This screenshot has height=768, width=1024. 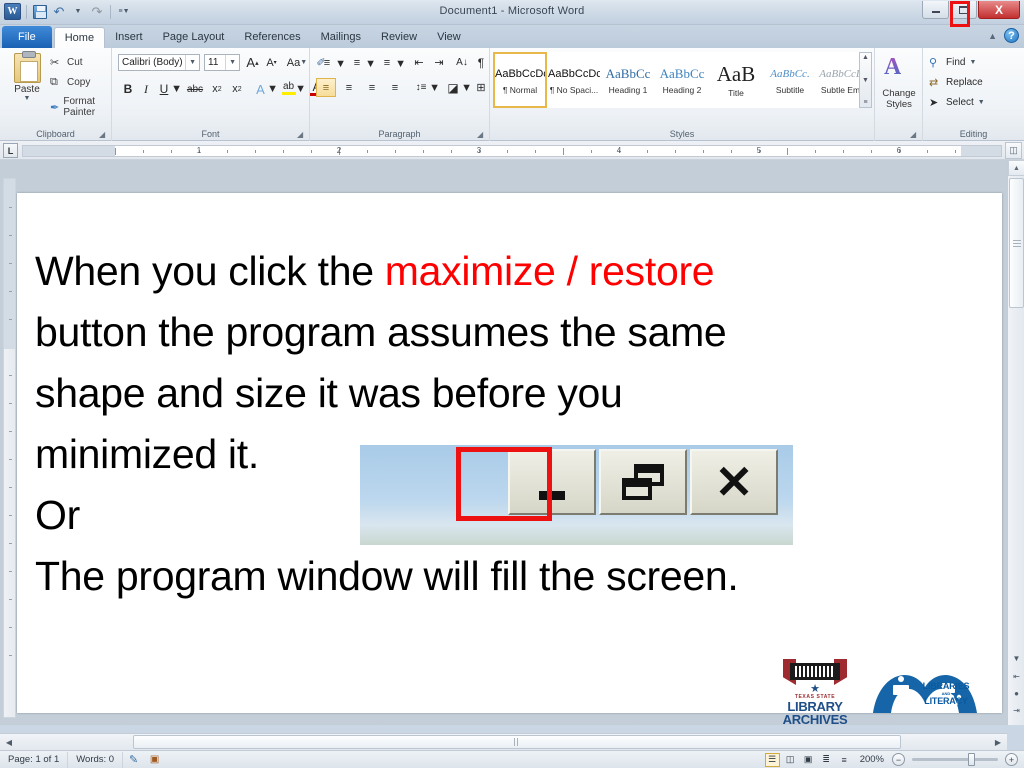 I want to click on zoom-out-button: −, so click(x=898, y=759).